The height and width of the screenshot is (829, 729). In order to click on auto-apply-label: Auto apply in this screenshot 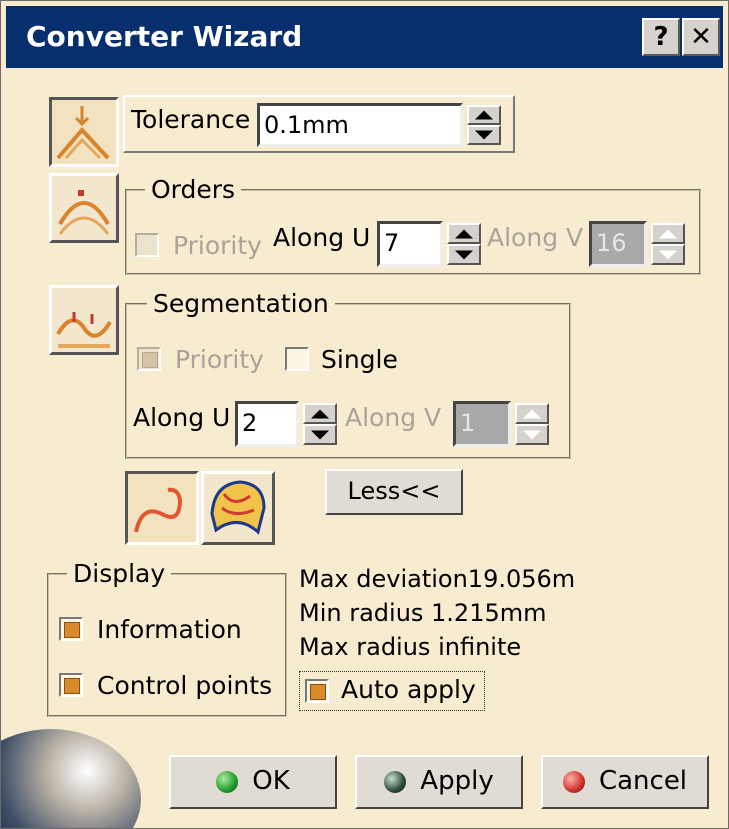, I will do `click(408, 689)`.